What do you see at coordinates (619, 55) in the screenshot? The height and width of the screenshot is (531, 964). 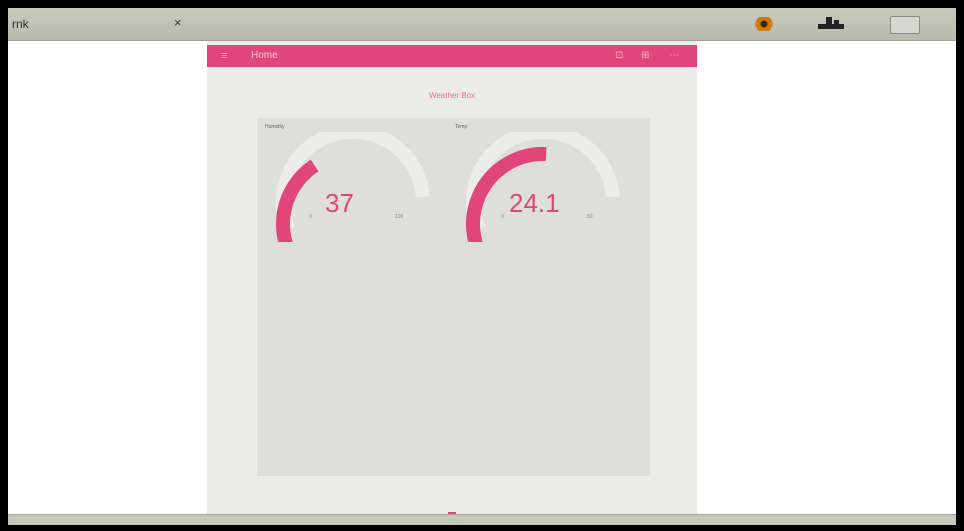 I see `fullscreen-icon: ⊡` at bounding box center [619, 55].